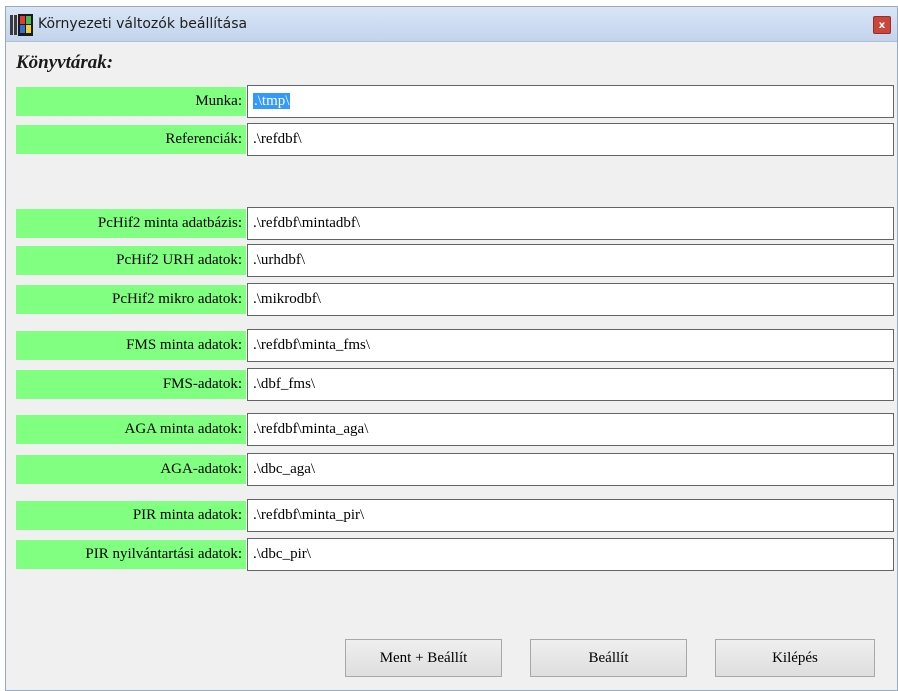 This screenshot has height=691, width=898. I want to click on field-label-aga-sample: AGA minta adatok:, so click(131, 429).